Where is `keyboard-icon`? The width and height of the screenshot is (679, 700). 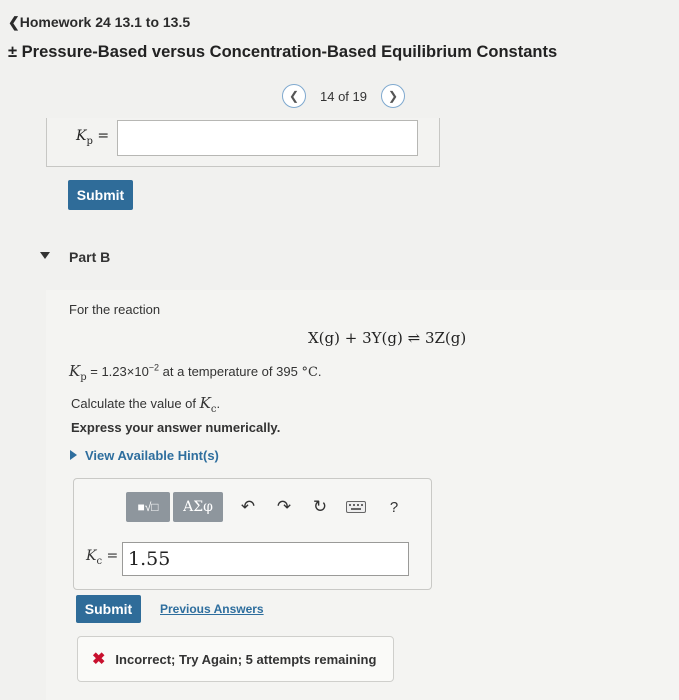 keyboard-icon is located at coordinates (356, 507).